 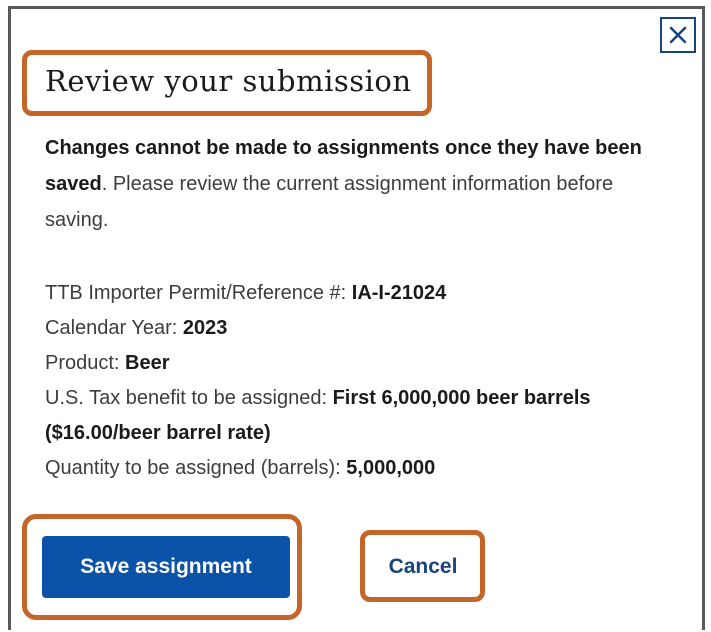 What do you see at coordinates (391, 468) in the screenshot?
I see `detail-value: 5,000,000` at bounding box center [391, 468].